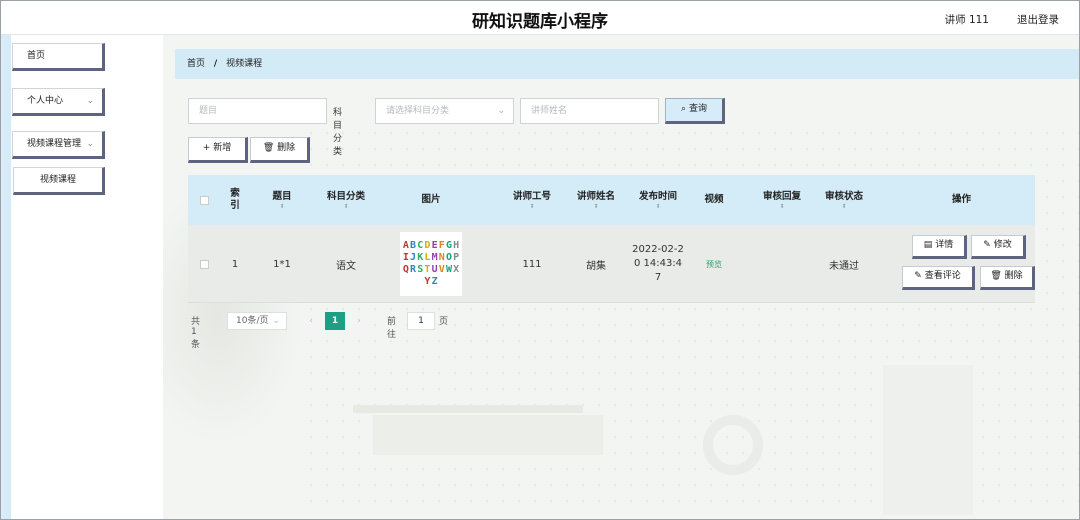  Describe the element at coordinates (448, 257) in the screenshot. I see `alphabet-letter: O` at that location.